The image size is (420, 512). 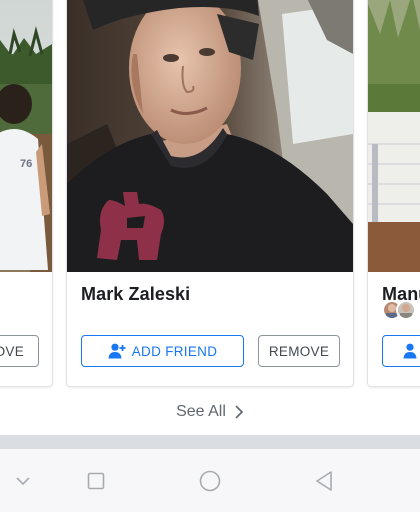 What do you see at coordinates (406, 310) in the screenshot?
I see `avatar` at bounding box center [406, 310].